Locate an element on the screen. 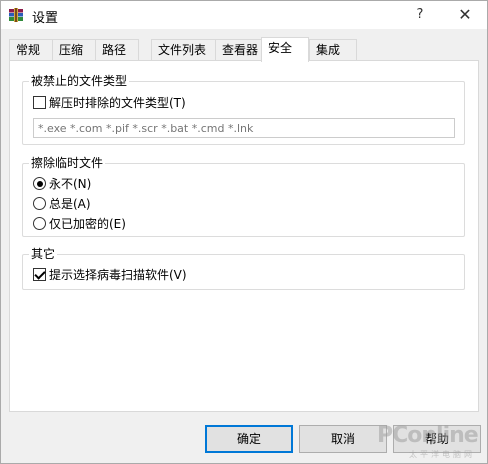 The image size is (488, 464). wipe-always-option: 总是(A) is located at coordinates (62, 204).